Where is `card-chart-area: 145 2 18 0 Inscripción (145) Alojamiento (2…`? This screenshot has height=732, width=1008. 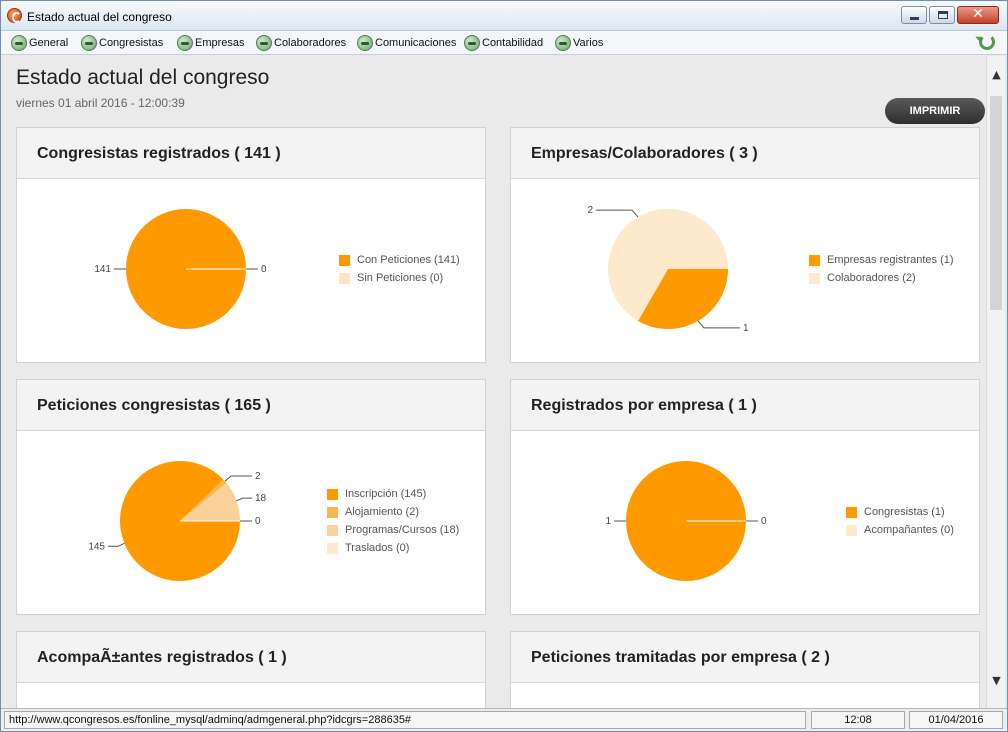
card-chart-area: 145 2 18 0 Inscripción (145) Alojamiento (2… is located at coordinates (251, 522).